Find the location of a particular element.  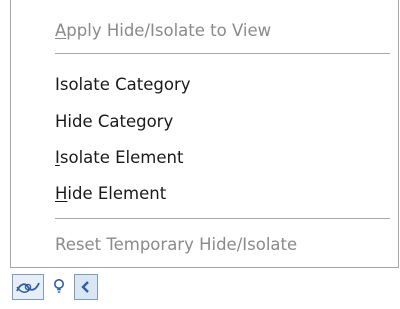

menu-item-hide-category: Hide Category is located at coordinates (114, 122).